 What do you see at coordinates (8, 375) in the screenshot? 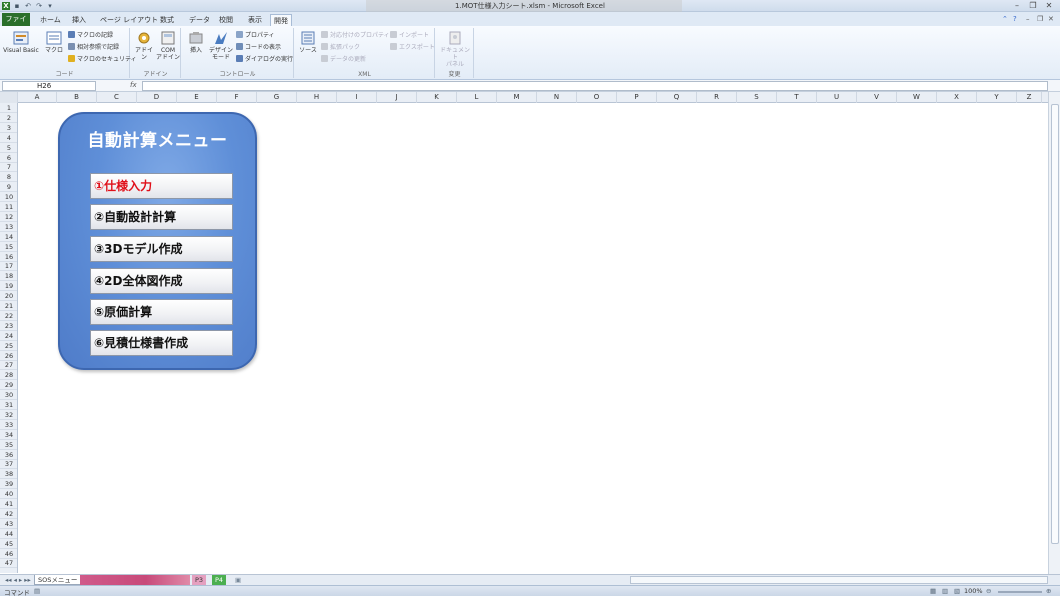
I see `row-header: 28` at bounding box center [8, 375].